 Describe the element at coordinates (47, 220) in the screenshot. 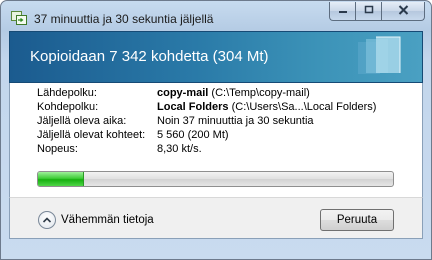

I see `chevron-up-icon` at that location.